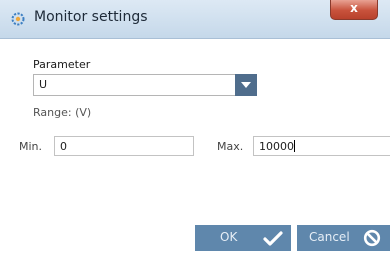  What do you see at coordinates (321, 146) in the screenshot?
I see `max-input: 10000` at bounding box center [321, 146].